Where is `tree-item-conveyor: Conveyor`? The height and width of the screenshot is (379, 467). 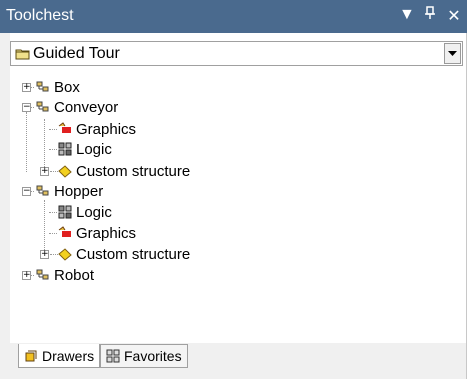
tree-item-conveyor: Conveyor is located at coordinates (77, 107).